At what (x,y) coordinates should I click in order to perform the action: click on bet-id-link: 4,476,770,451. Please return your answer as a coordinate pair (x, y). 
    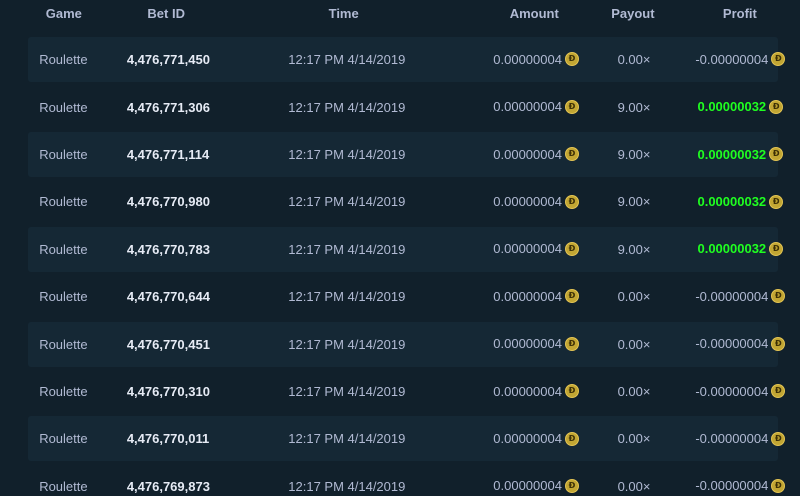
    Looking at the image, I should click on (168, 344).